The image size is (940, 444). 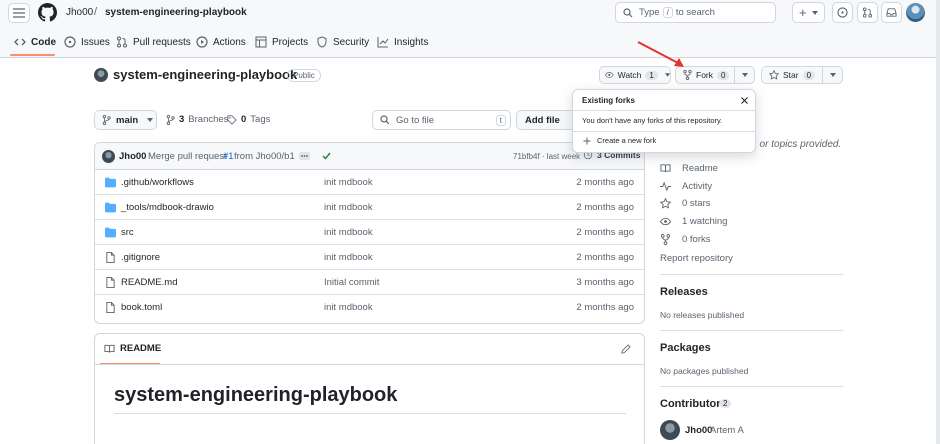 What do you see at coordinates (704, 371) in the screenshot?
I see `packages-empty-text: No packages published` at bounding box center [704, 371].